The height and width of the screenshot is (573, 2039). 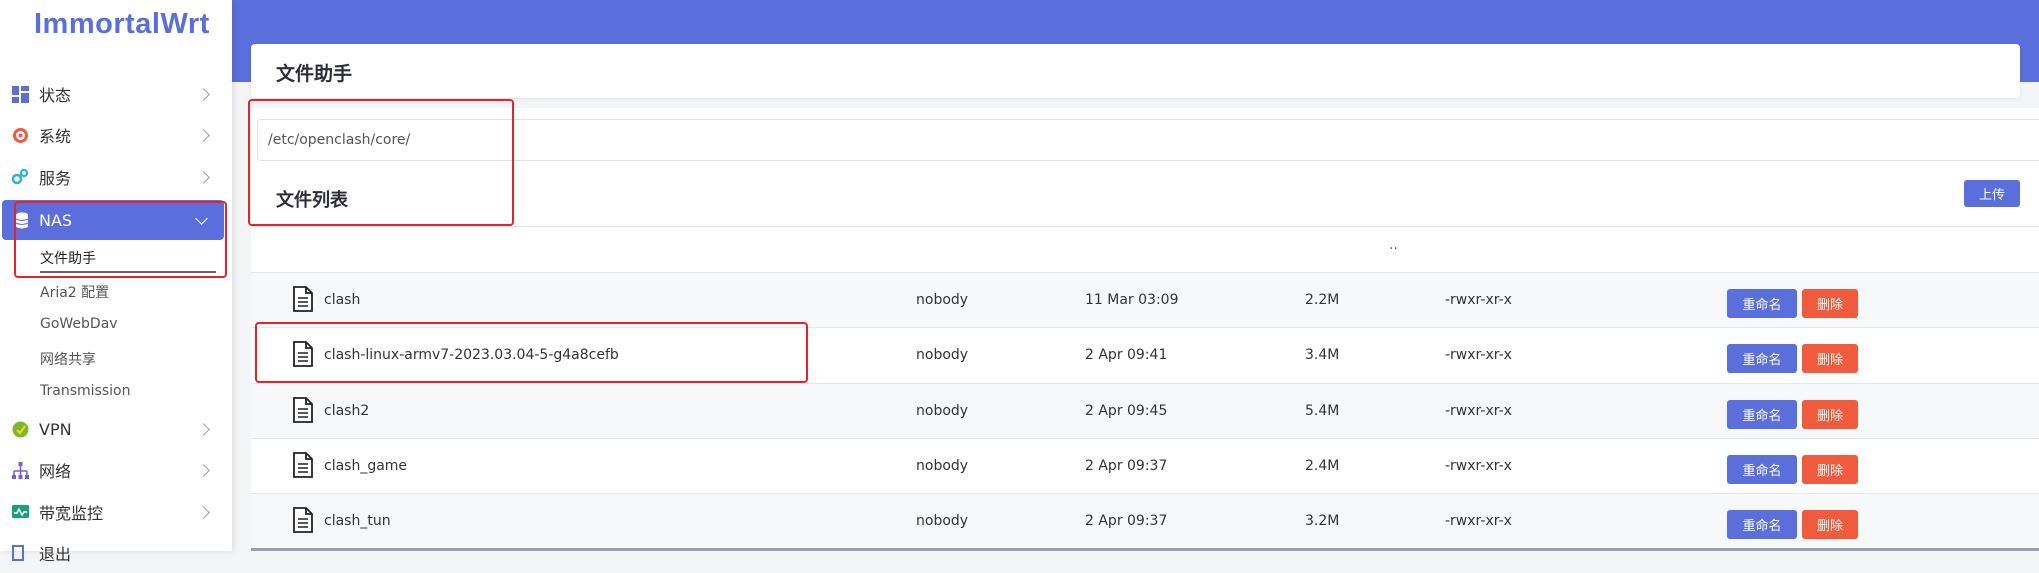 What do you see at coordinates (20, 553) in the screenshot?
I see `logout-icon` at bounding box center [20, 553].